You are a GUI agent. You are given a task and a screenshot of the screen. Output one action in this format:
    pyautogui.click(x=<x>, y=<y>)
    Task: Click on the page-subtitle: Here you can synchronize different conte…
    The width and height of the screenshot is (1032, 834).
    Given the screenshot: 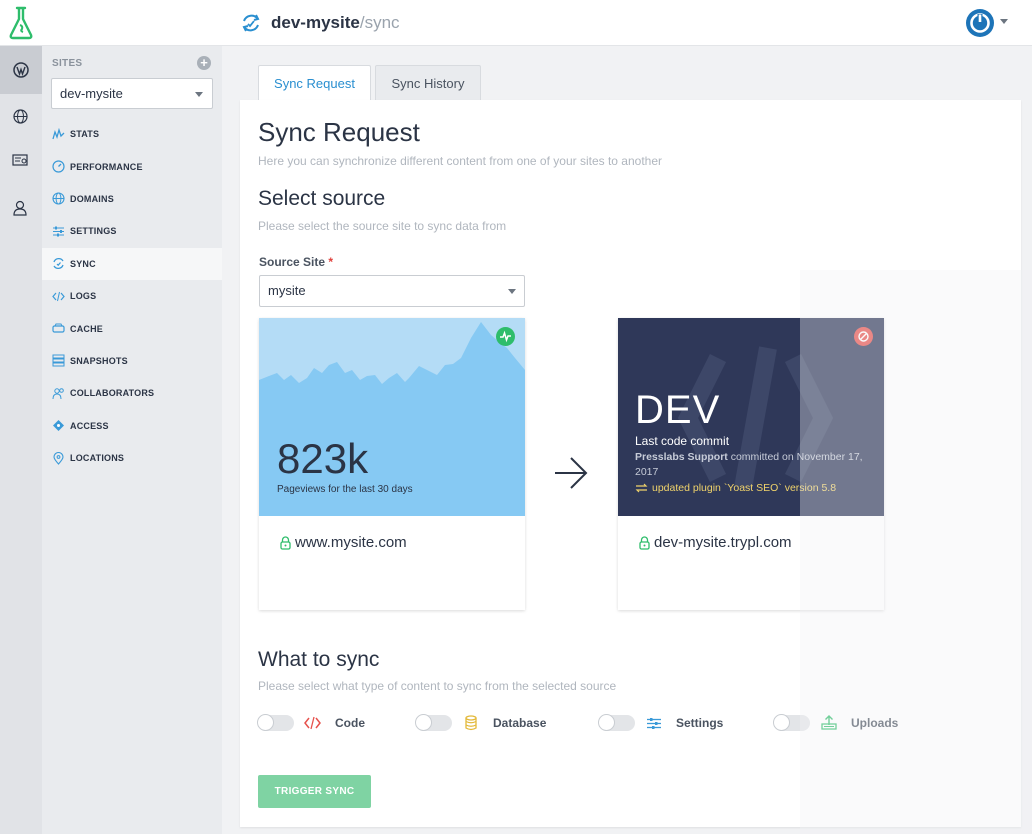 What is the action you would take?
    pyautogui.click(x=460, y=161)
    